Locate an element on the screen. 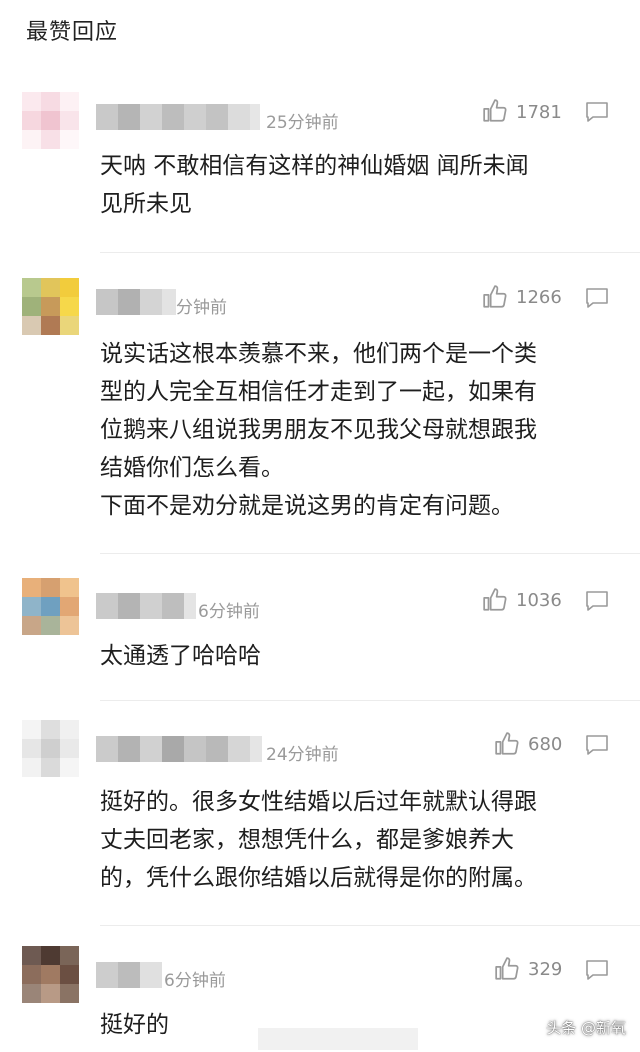 The width and height of the screenshot is (640, 1052). like-count: 329 is located at coordinates (545, 969).